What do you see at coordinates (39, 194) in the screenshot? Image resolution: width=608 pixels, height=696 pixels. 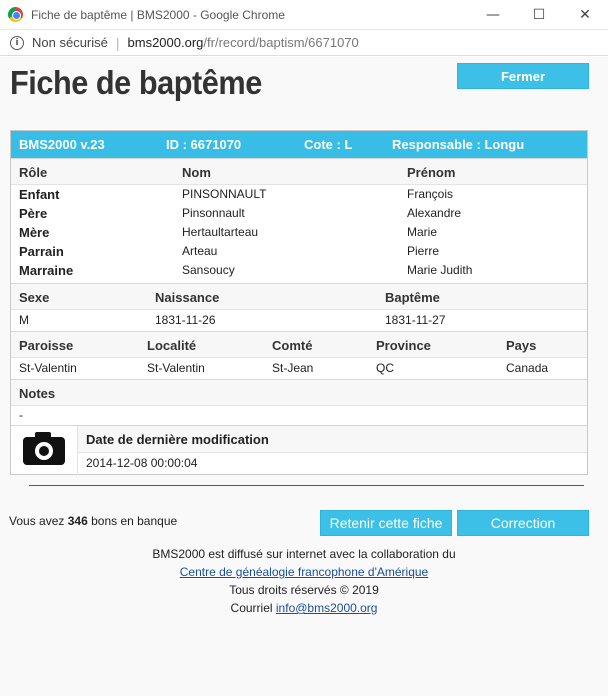 I see `person-role: Enfant` at bounding box center [39, 194].